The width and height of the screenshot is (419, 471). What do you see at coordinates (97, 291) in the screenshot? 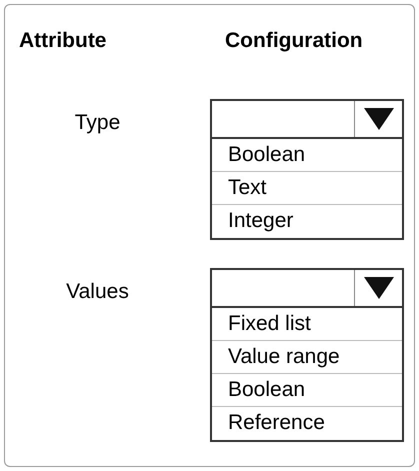
I see `attribute-label: Values` at bounding box center [97, 291].